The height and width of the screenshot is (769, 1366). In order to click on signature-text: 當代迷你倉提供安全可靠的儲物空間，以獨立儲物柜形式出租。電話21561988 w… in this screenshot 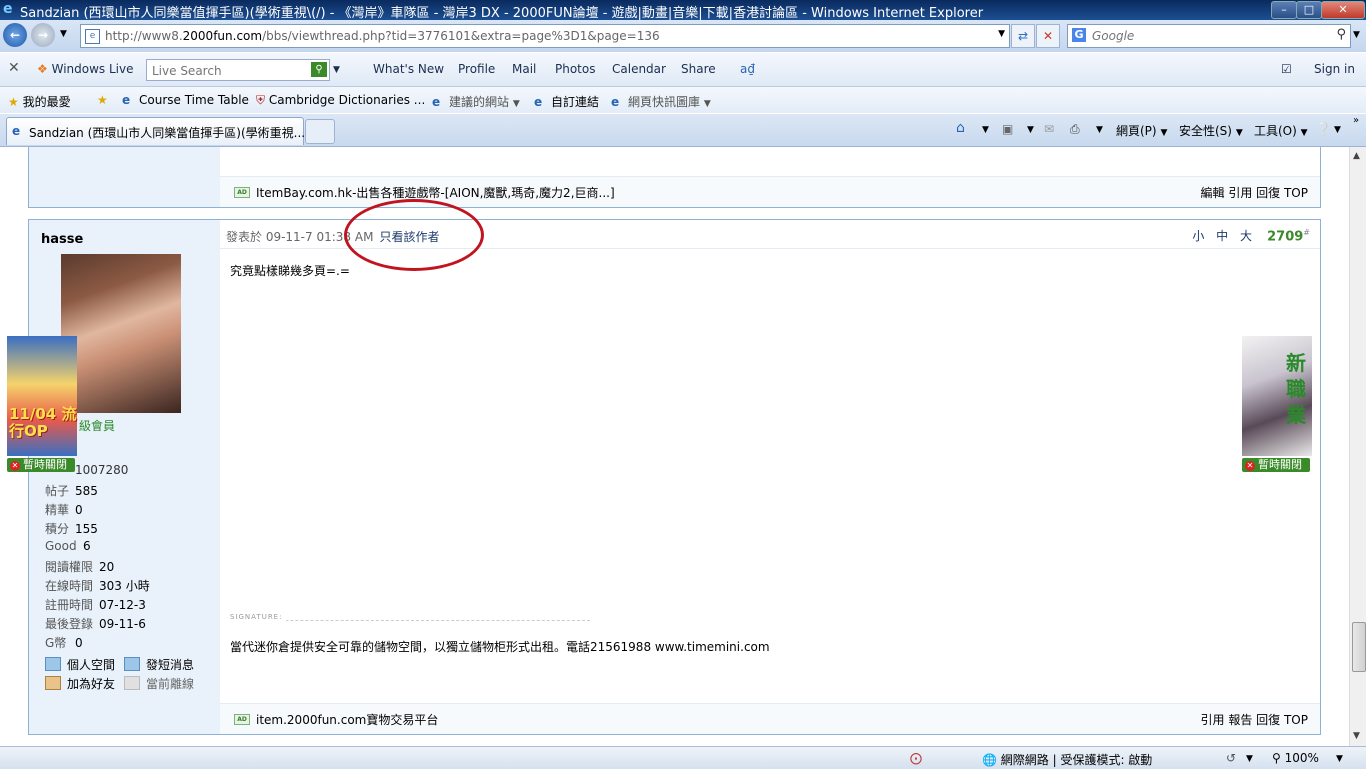, I will do `click(500, 647)`.